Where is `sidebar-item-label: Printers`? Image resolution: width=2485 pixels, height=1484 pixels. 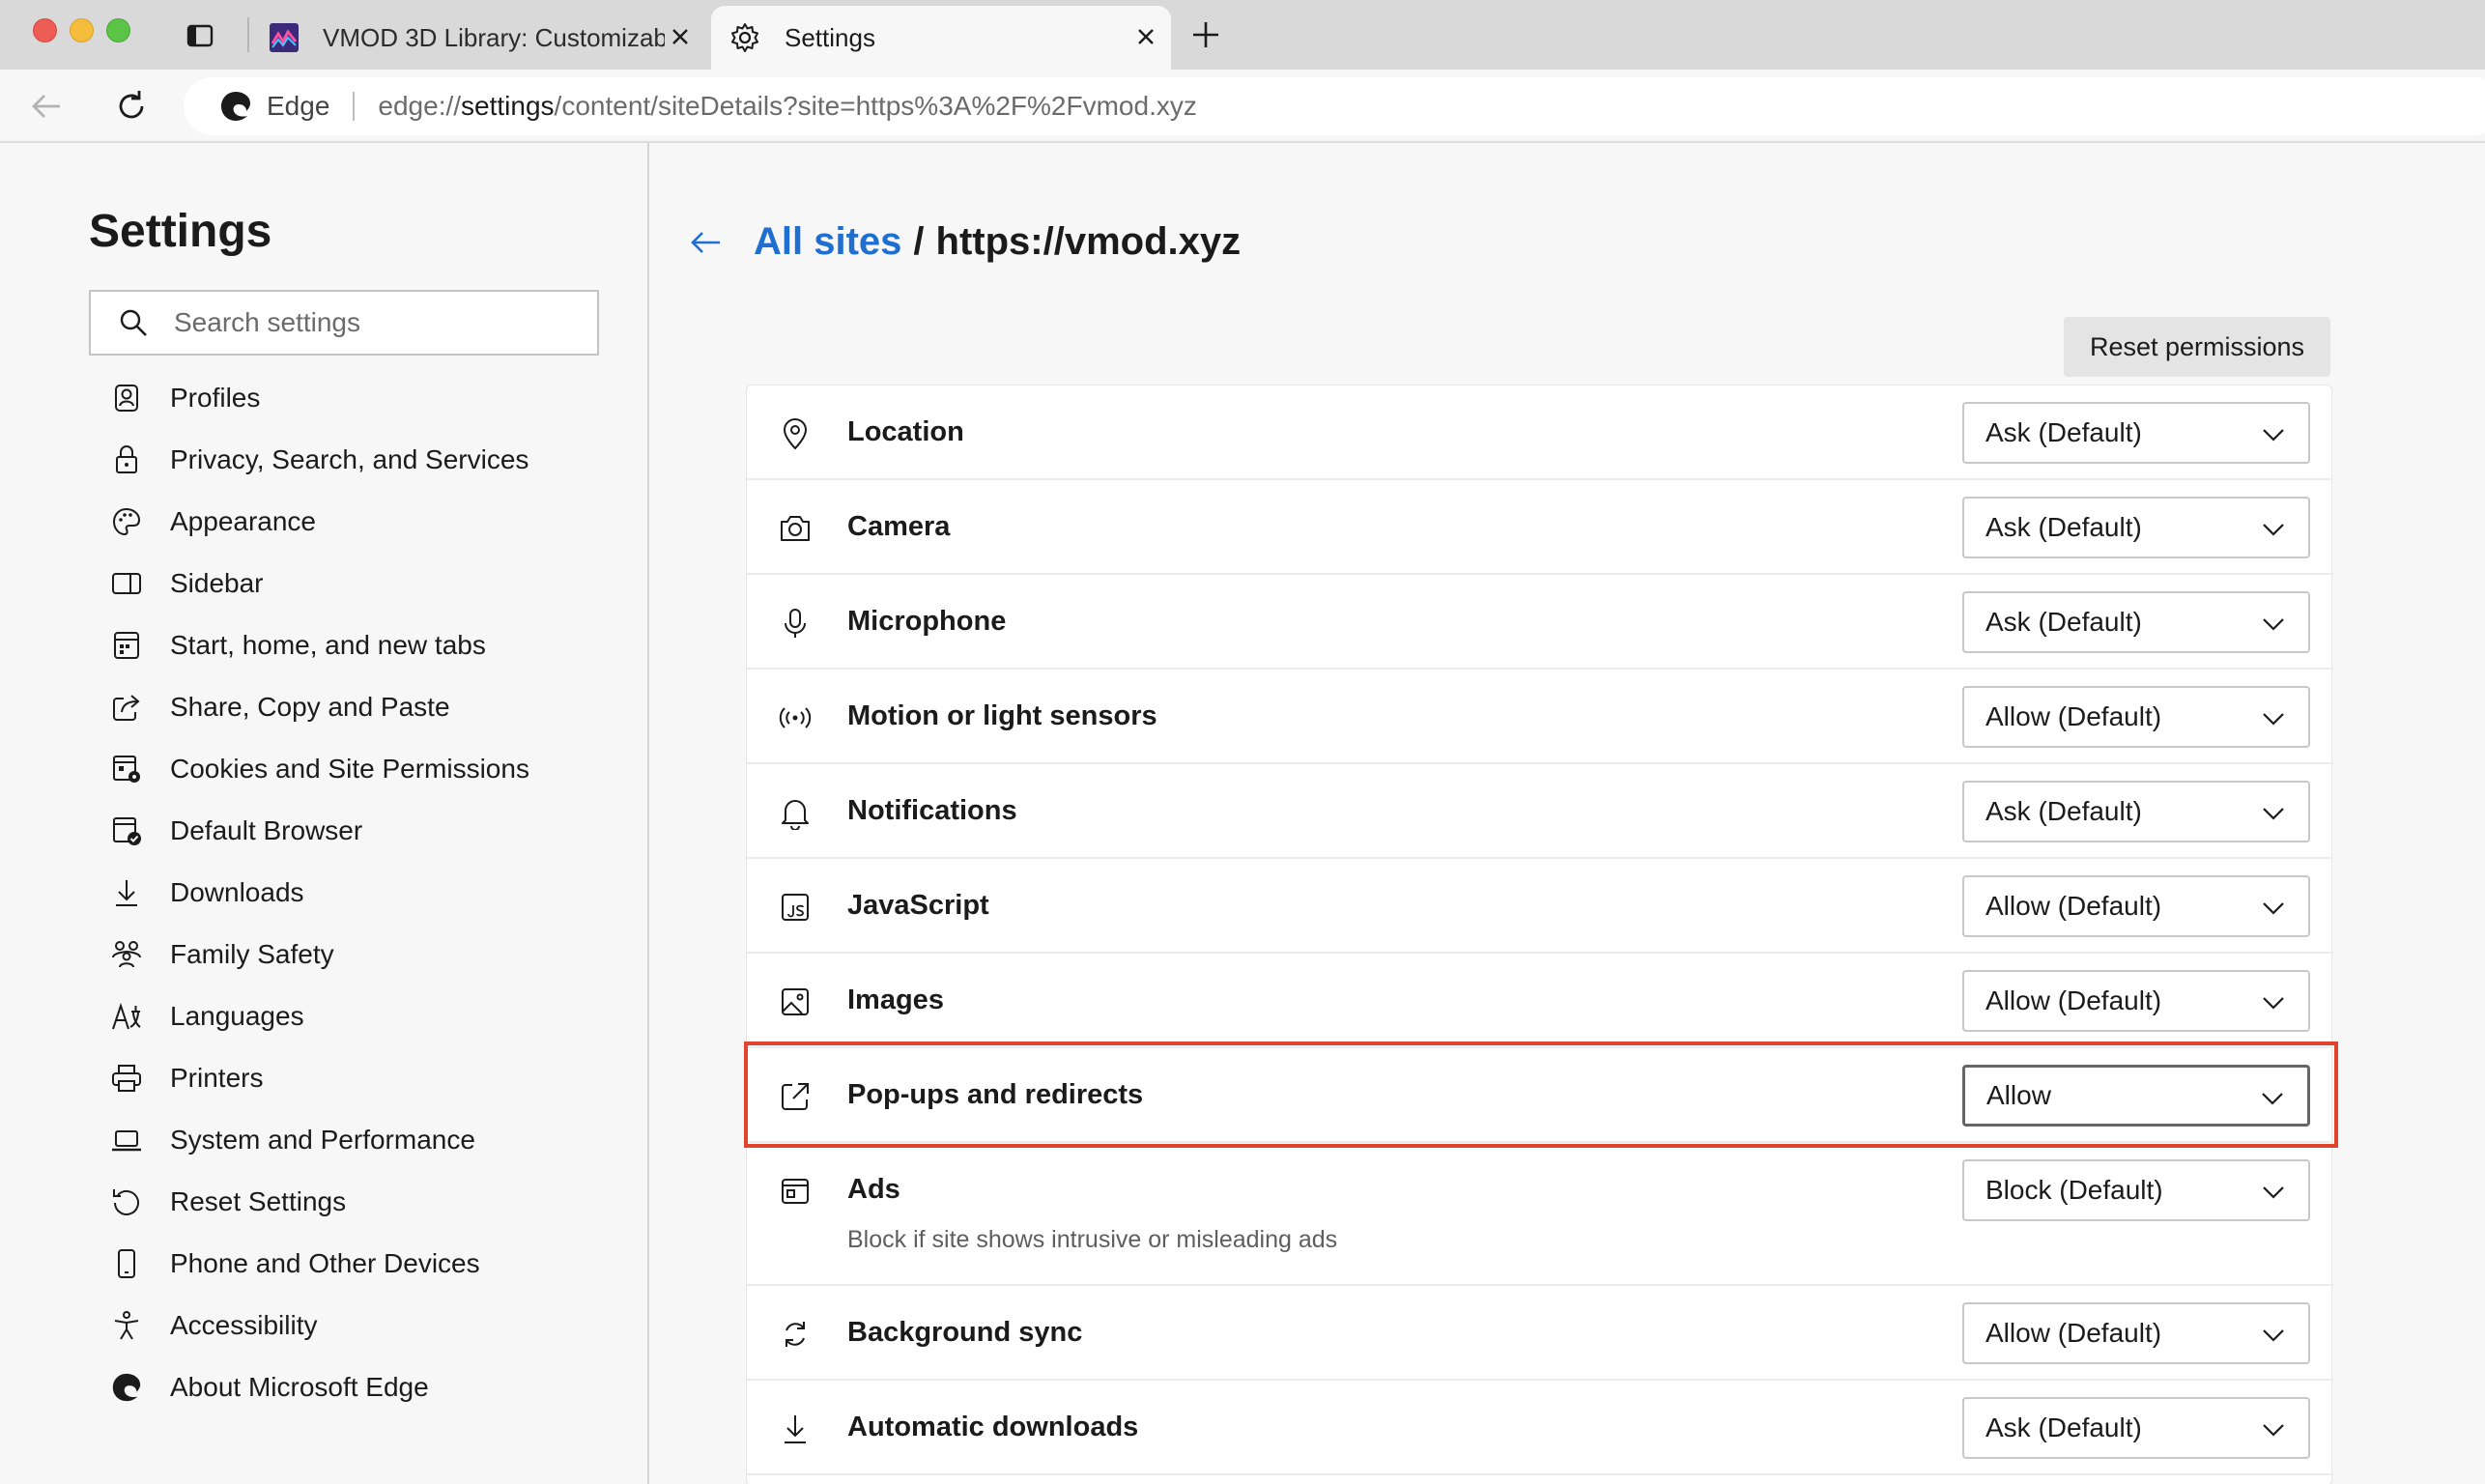
sidebar-item-label: Printers is located at coordinates (217, 1078).